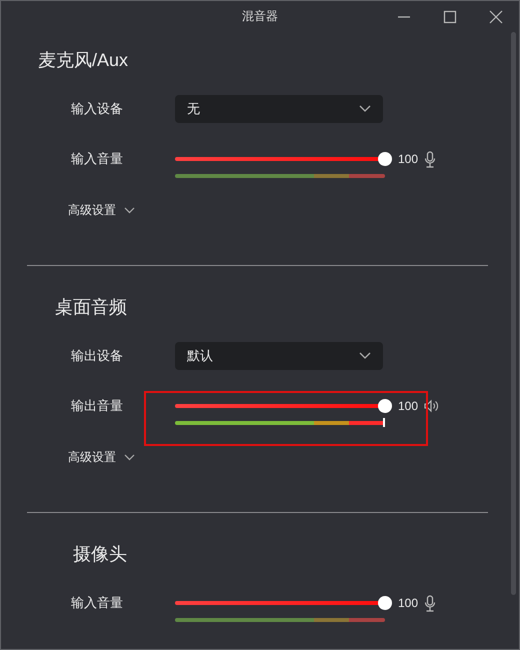 The image size is (520, 650). I want to click on scrollbar-thumb, so click(513, 313).